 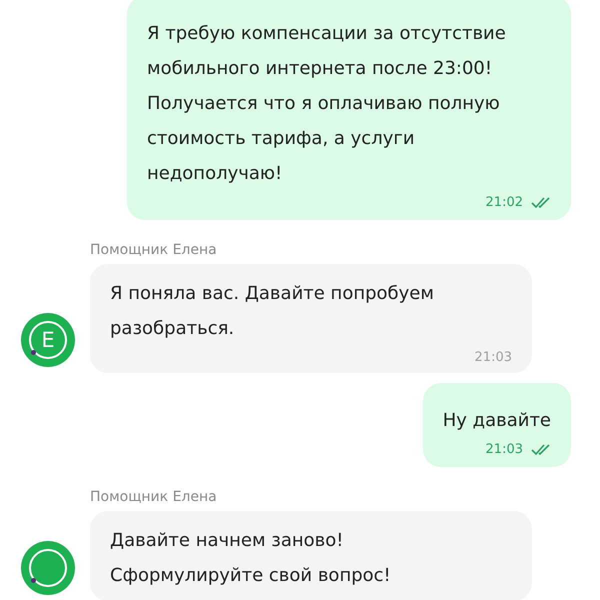 I want to click on message-time: 21:02, so click(x=504, y=202).